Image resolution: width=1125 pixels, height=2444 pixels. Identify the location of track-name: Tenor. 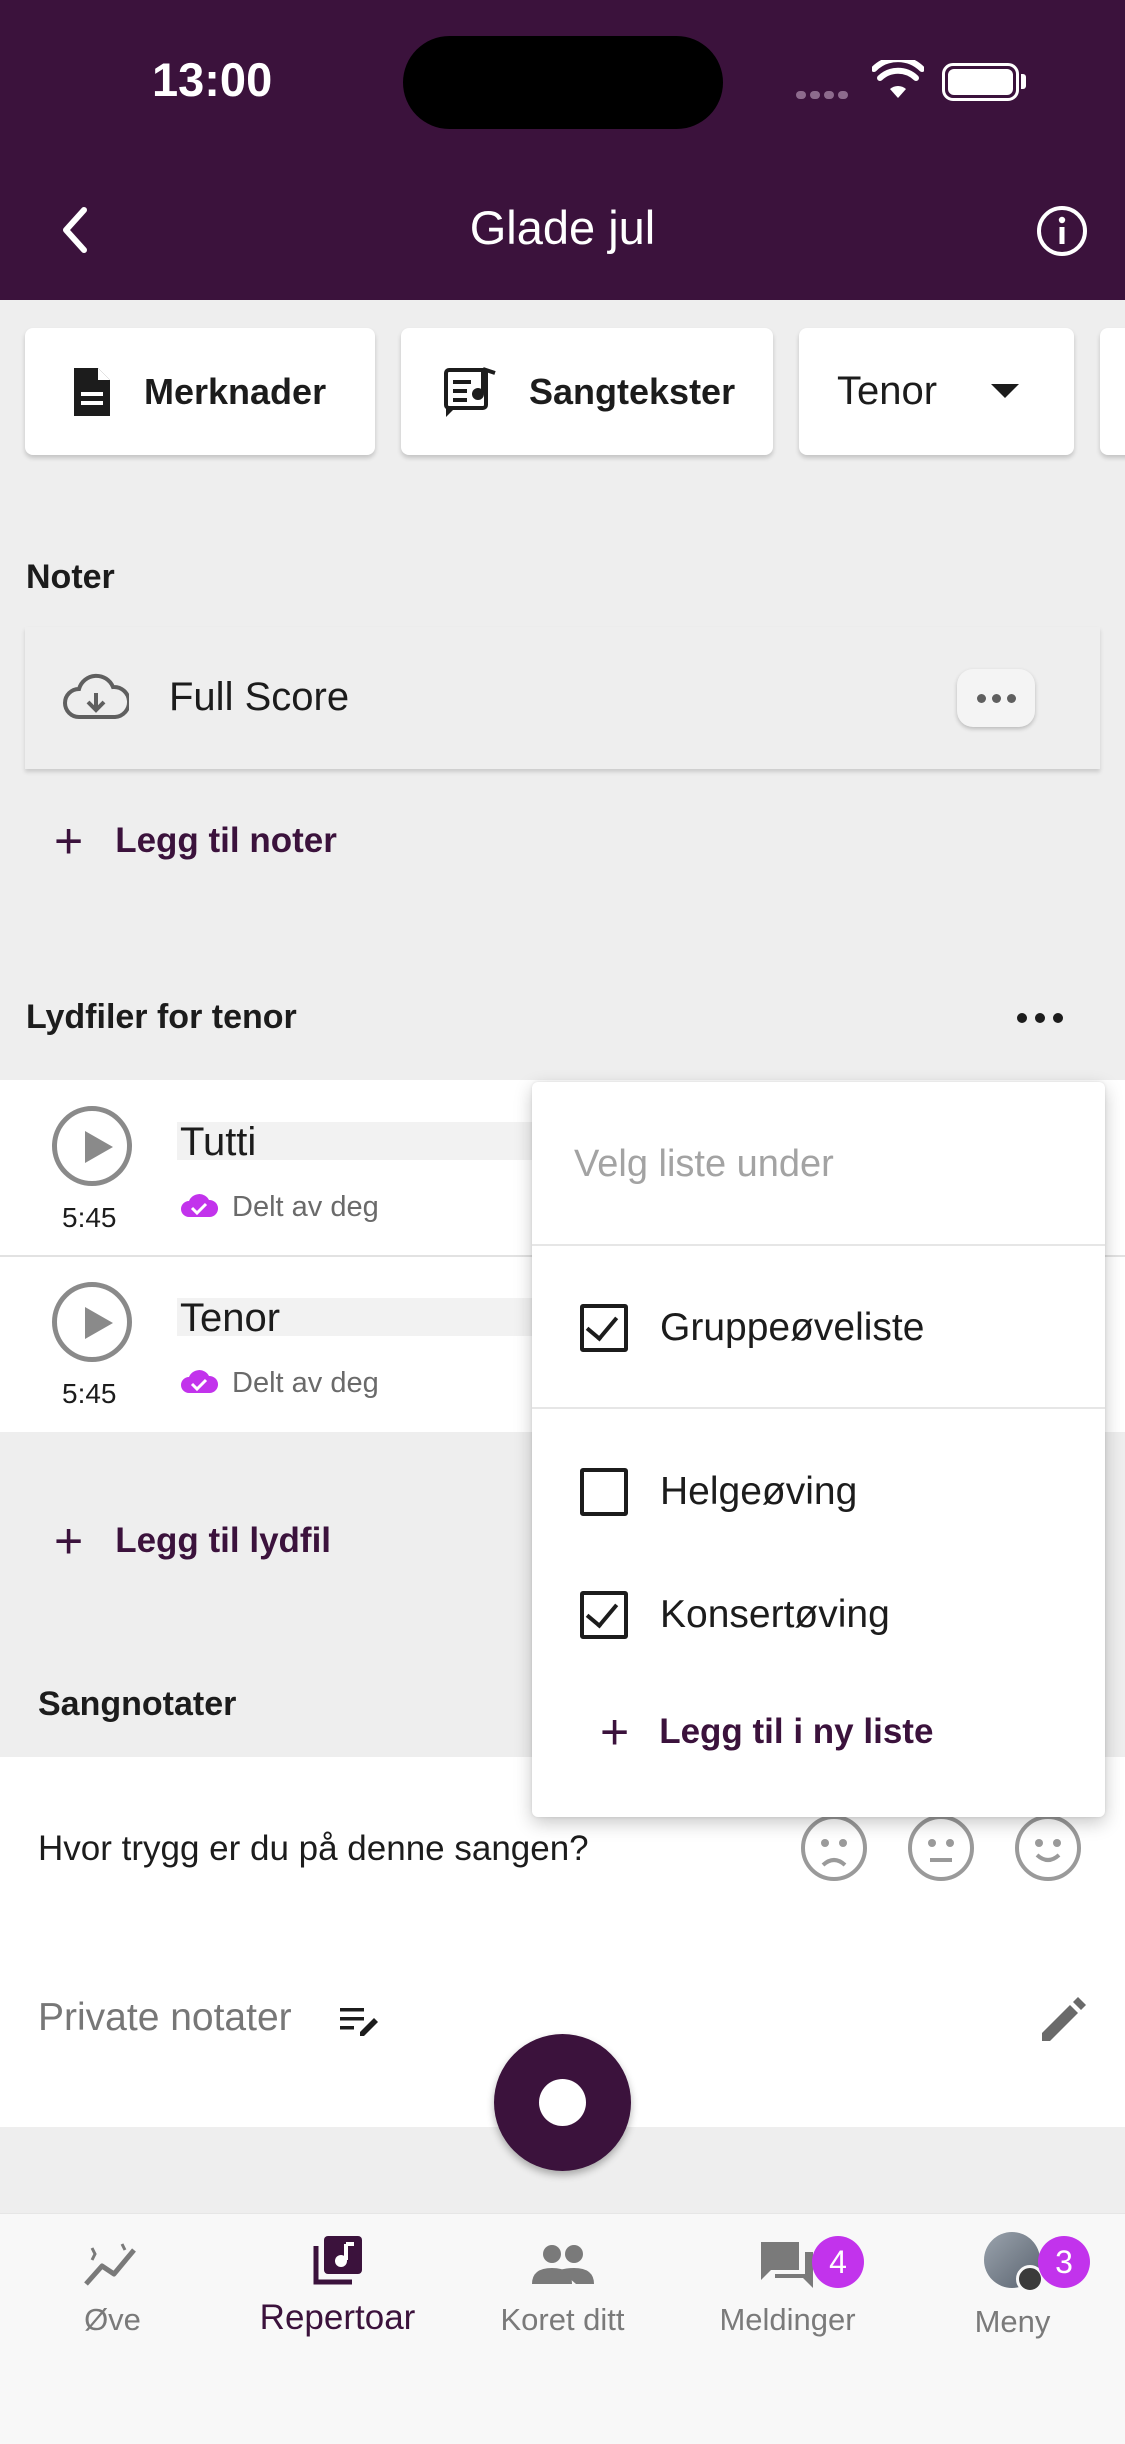
(230, 1318).